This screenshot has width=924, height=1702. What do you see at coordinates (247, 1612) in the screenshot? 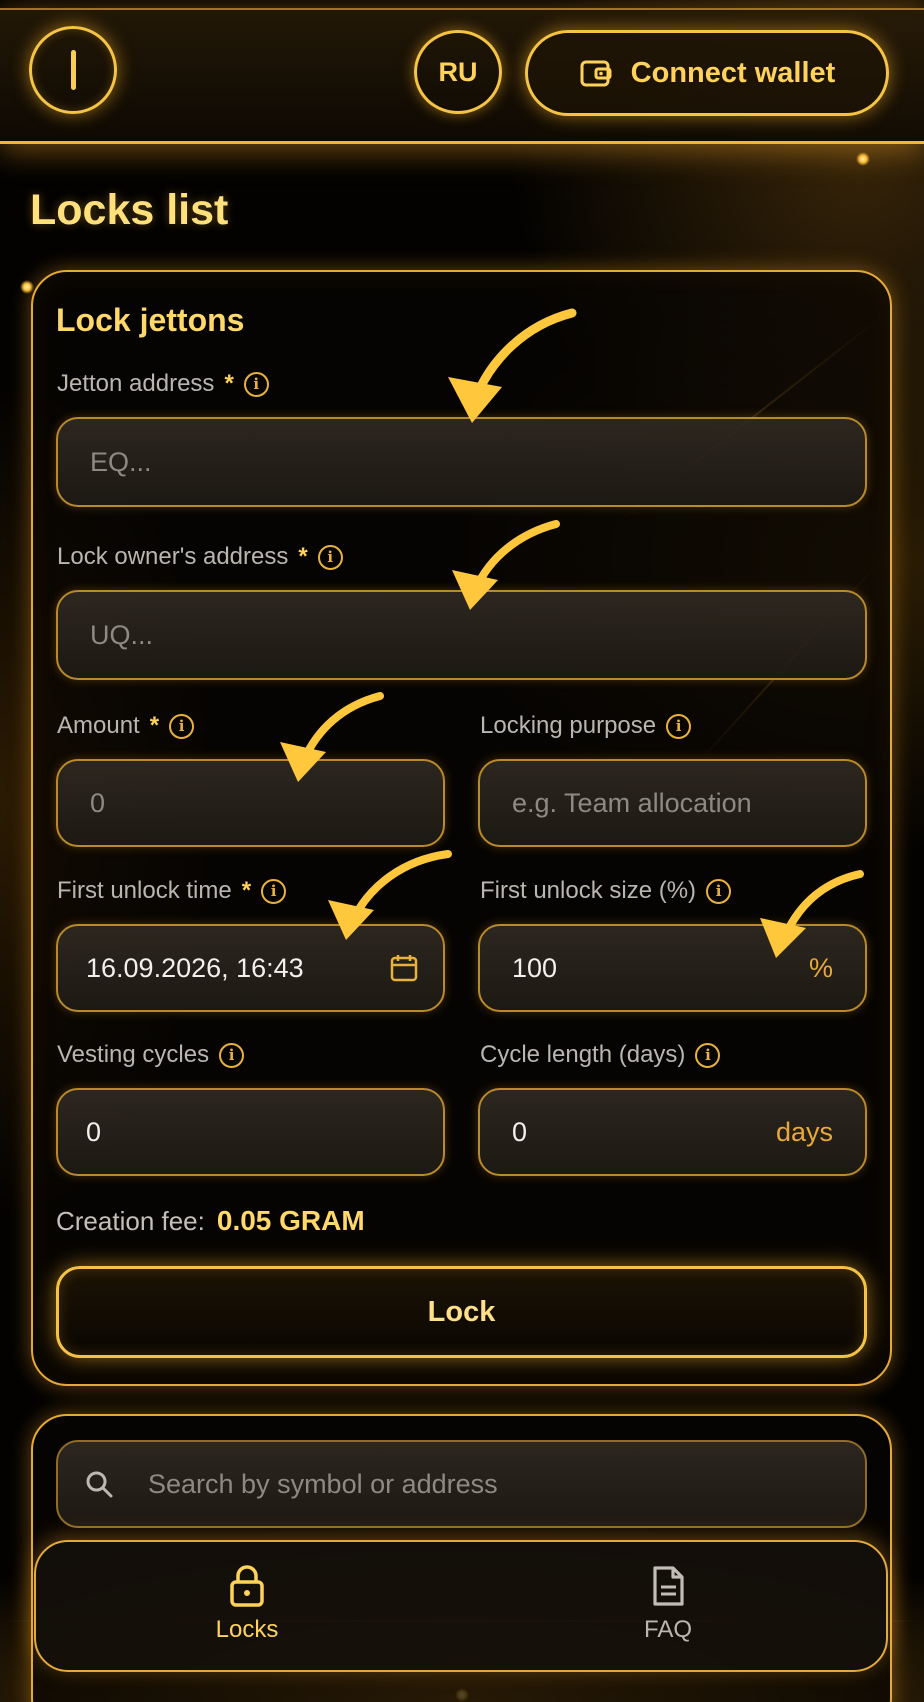
I see `nav-item-locks: Locks` at bounding box center [247, 1612].